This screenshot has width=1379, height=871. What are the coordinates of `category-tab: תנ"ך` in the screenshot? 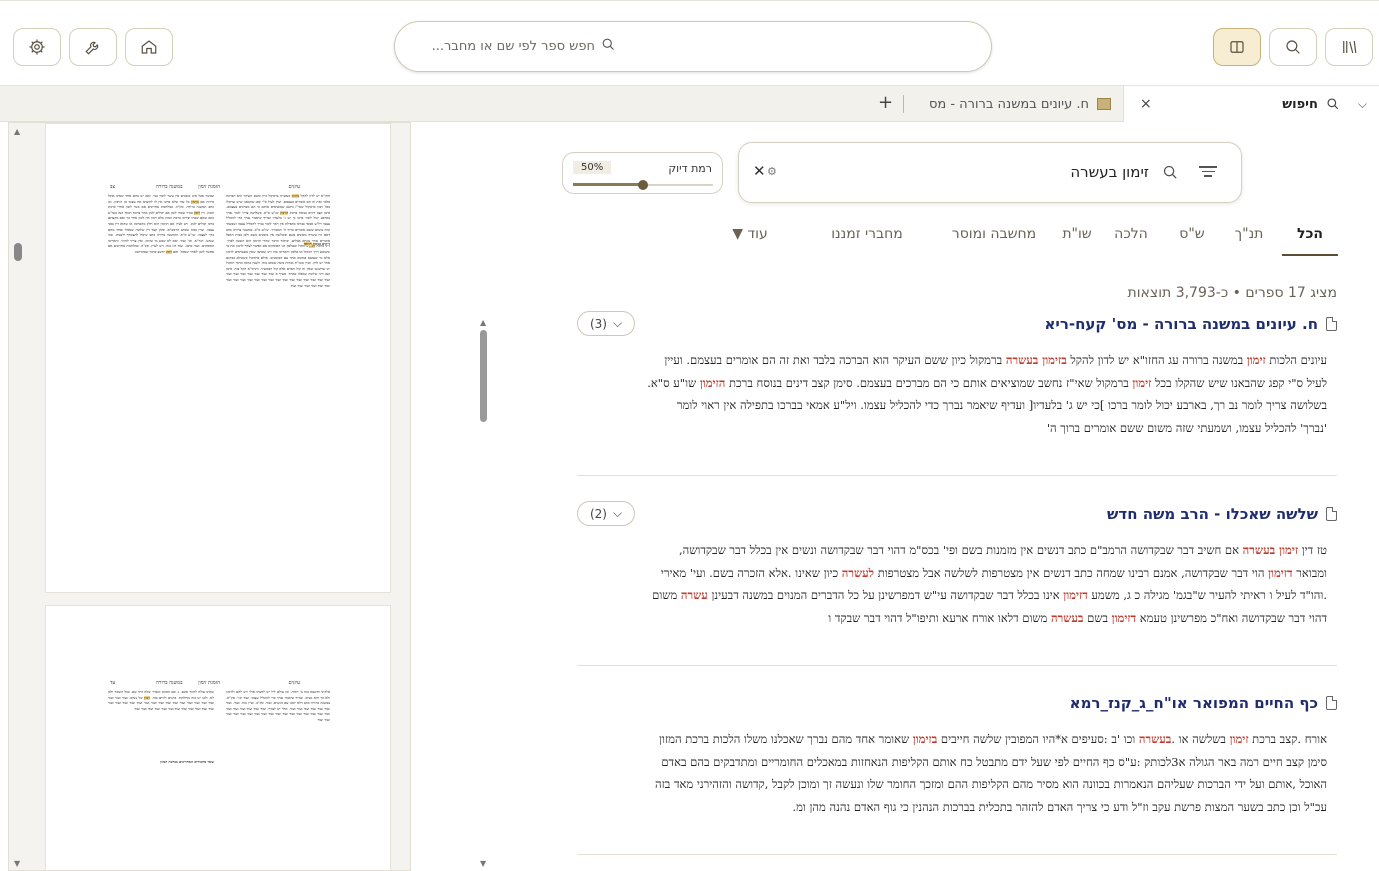 It's located at (1249, 241).